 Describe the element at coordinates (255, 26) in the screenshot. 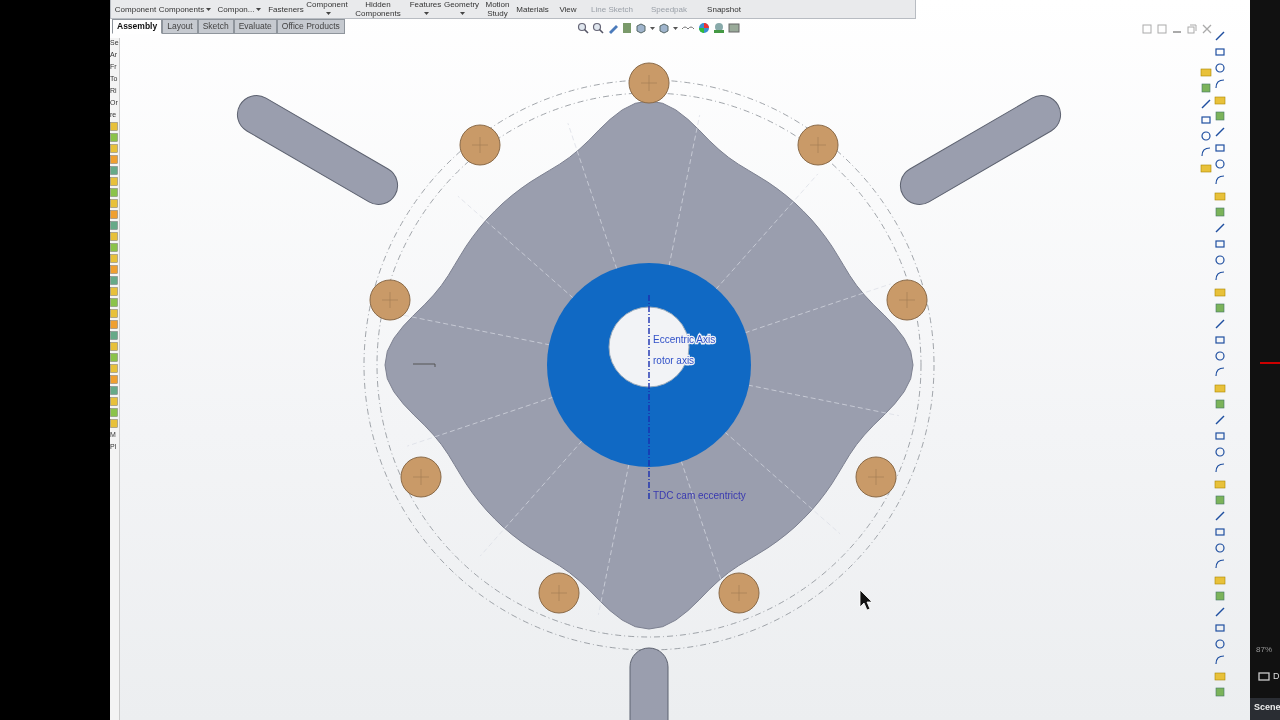

I see `tab: Evaluate` at that location.